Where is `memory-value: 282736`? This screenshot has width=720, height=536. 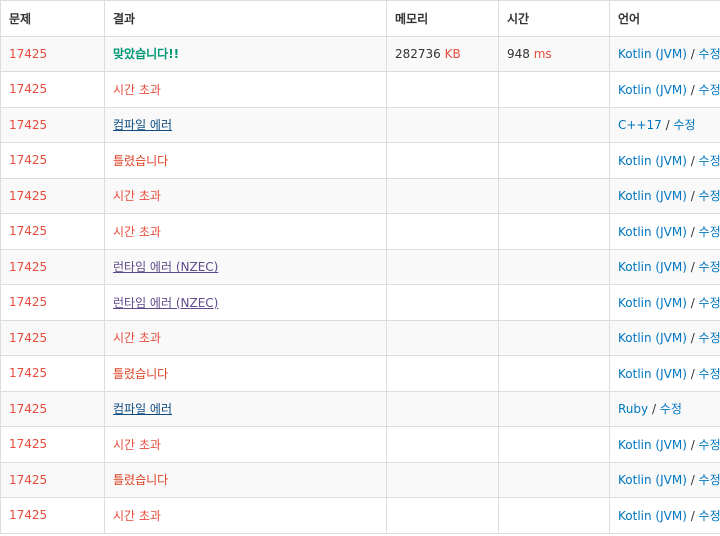
memory-value: 282736 is located at coordinates (418, 53).